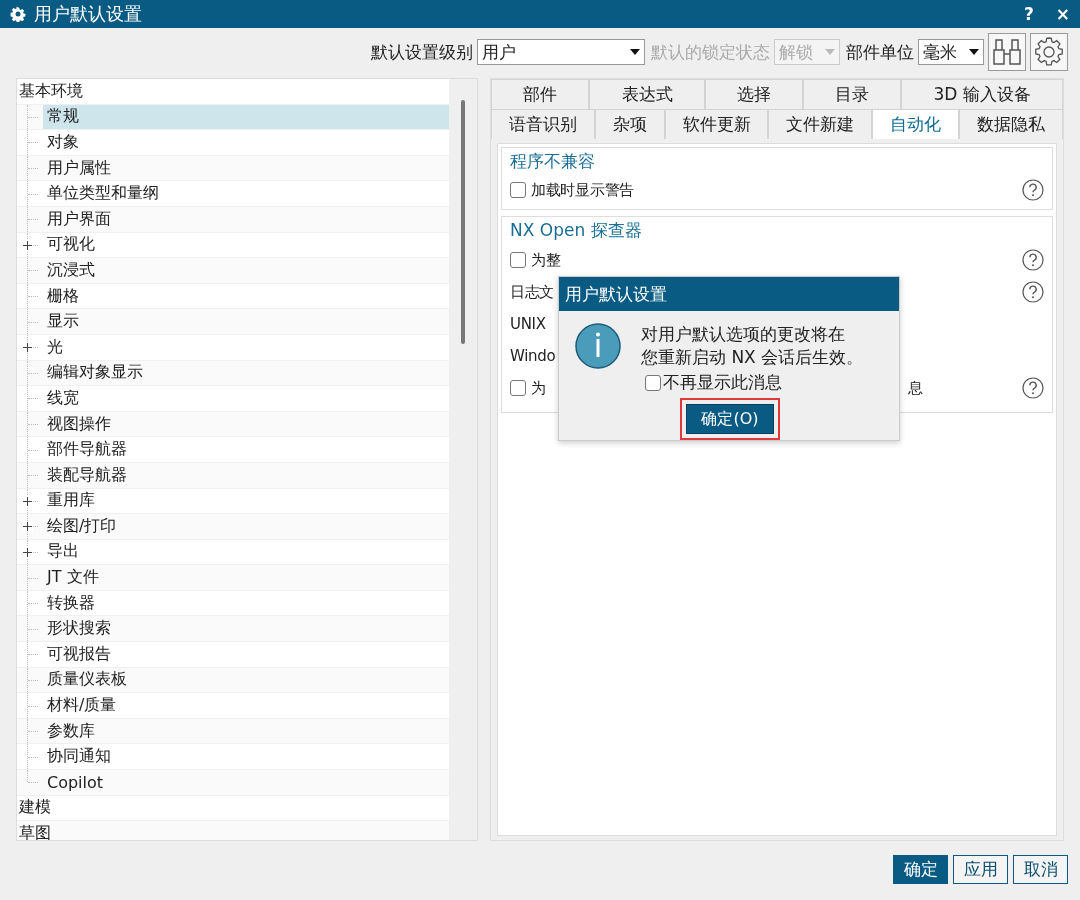  What do you see at coordinates (246, 245) in the screenshot?
I see `tree-item: 可视化` at bounding box center [246, 245].